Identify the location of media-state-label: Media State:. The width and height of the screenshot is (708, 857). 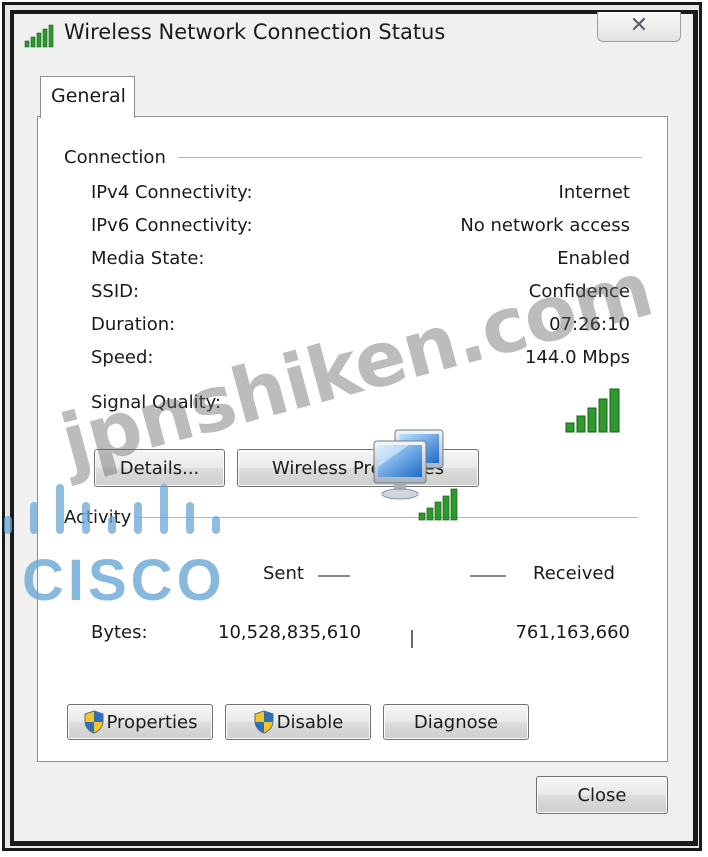
(148, 258).